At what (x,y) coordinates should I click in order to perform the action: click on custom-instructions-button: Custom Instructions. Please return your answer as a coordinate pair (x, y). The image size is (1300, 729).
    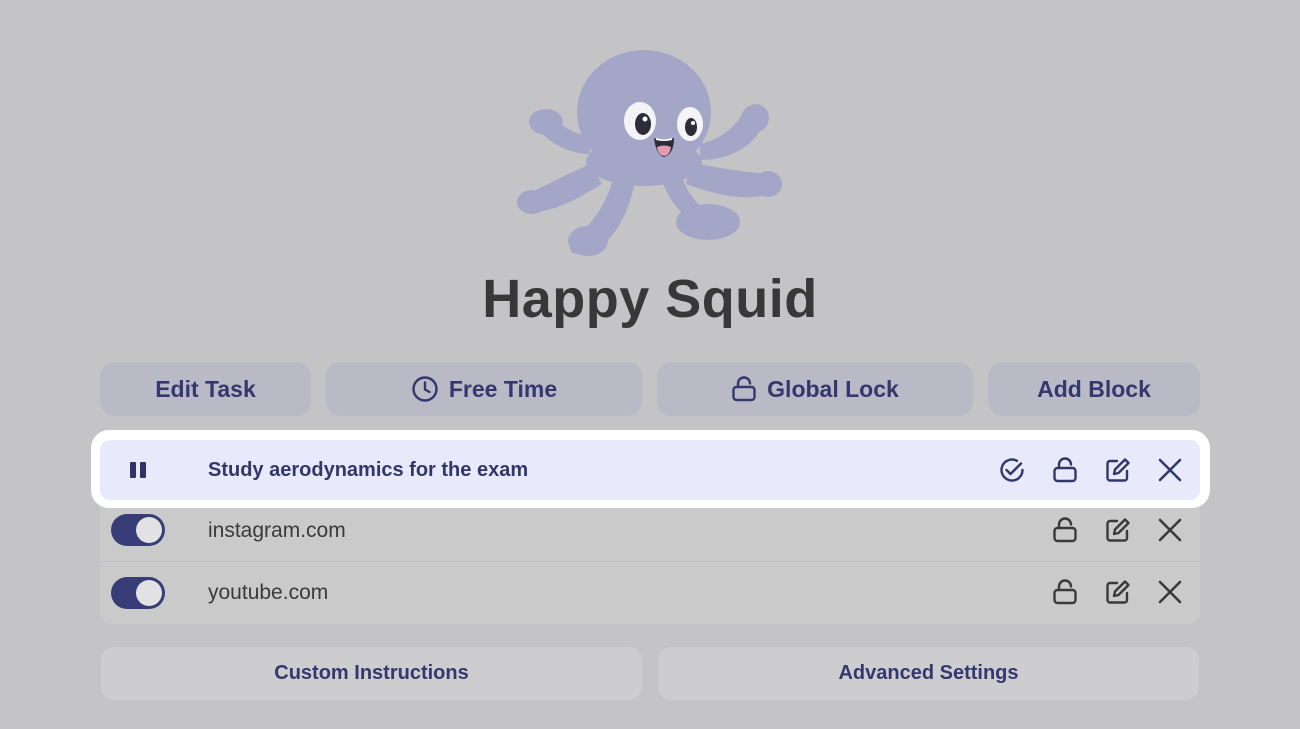
    Looking at the image, I should click on (371, 673).